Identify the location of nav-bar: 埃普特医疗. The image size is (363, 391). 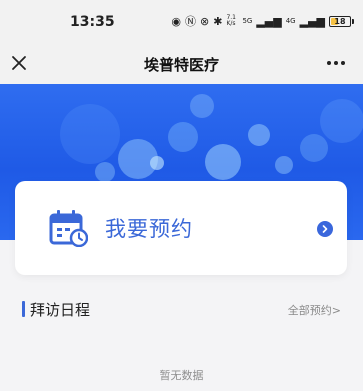
(181, 63).